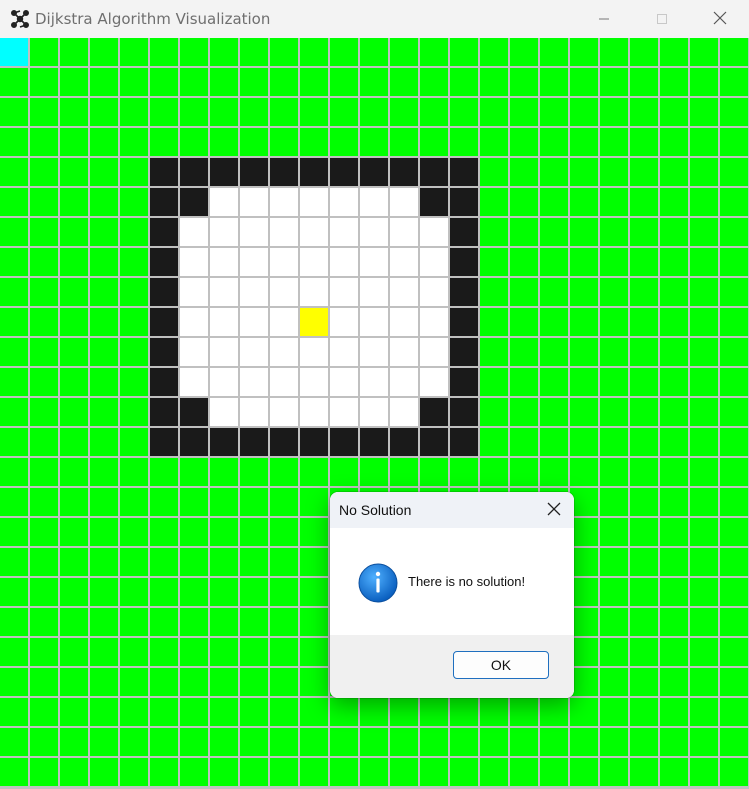 The image size is (749, 789). What do you see at coordinates (374, 19) in the screenshot?
I see `title-bar: Dijkstra Algorithm Visualization` at bounding box center [374, 19].